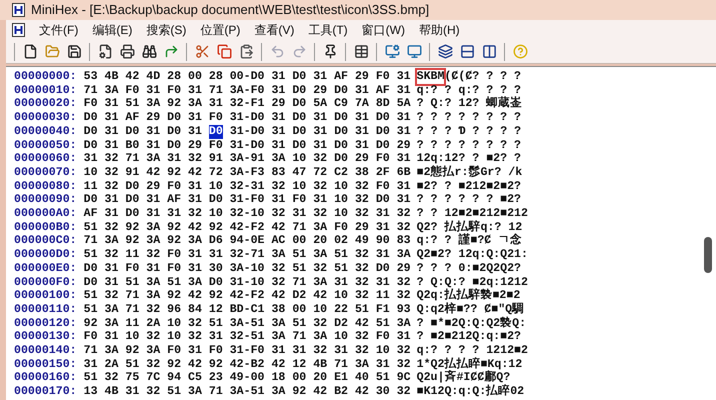 The width and height of the screenshot is (716, 400). Describe the element at coordinates (247, 351) in the screenshot. I see `hex-bytes: 71 3A 92 3A F0 31 F0 31-F0 31 31 32 31 32 10 32` at that location.